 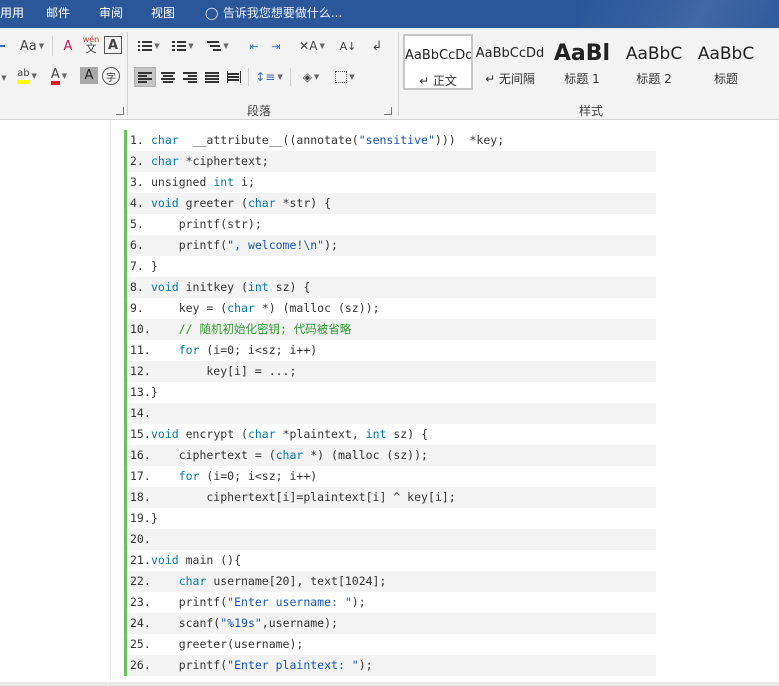 What do you see at coordinates (308, 46) in the screenshot?
I see `asian-layout-icon: ✕A` at bounding box center [308, 46].